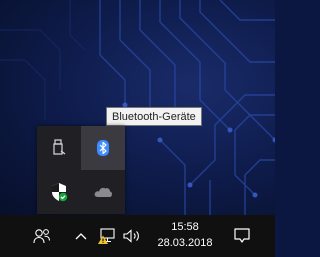 This screenshot has height=257, width=320. I want to click on hidden-icons-flyout, so click(81, 170).